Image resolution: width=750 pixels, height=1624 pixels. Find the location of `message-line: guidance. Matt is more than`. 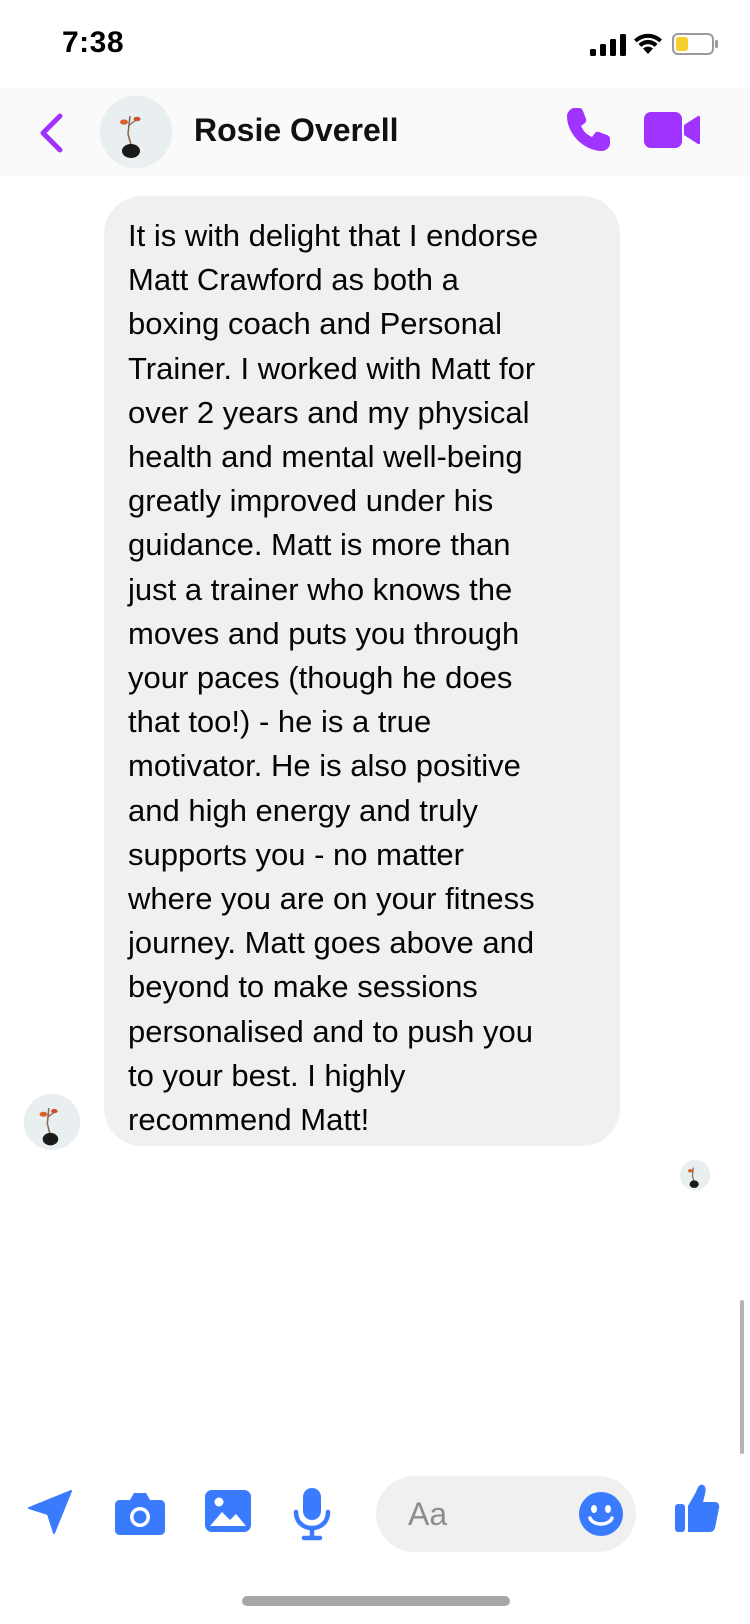

message-line: guidance. Matt is more than is located at coordinates (319, 545).